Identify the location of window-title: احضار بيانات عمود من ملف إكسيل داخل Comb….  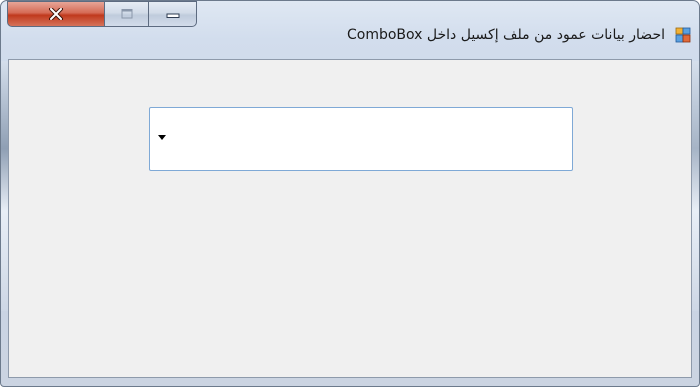
(505, 35).